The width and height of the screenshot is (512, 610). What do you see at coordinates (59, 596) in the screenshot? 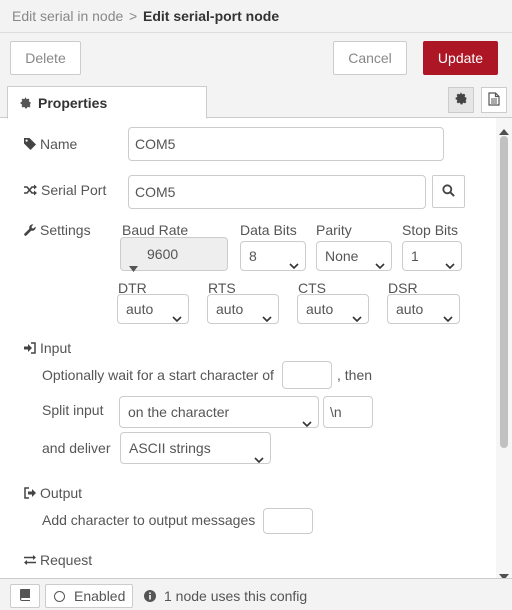
I see `circle-icon` at bounding box center [59, 596].